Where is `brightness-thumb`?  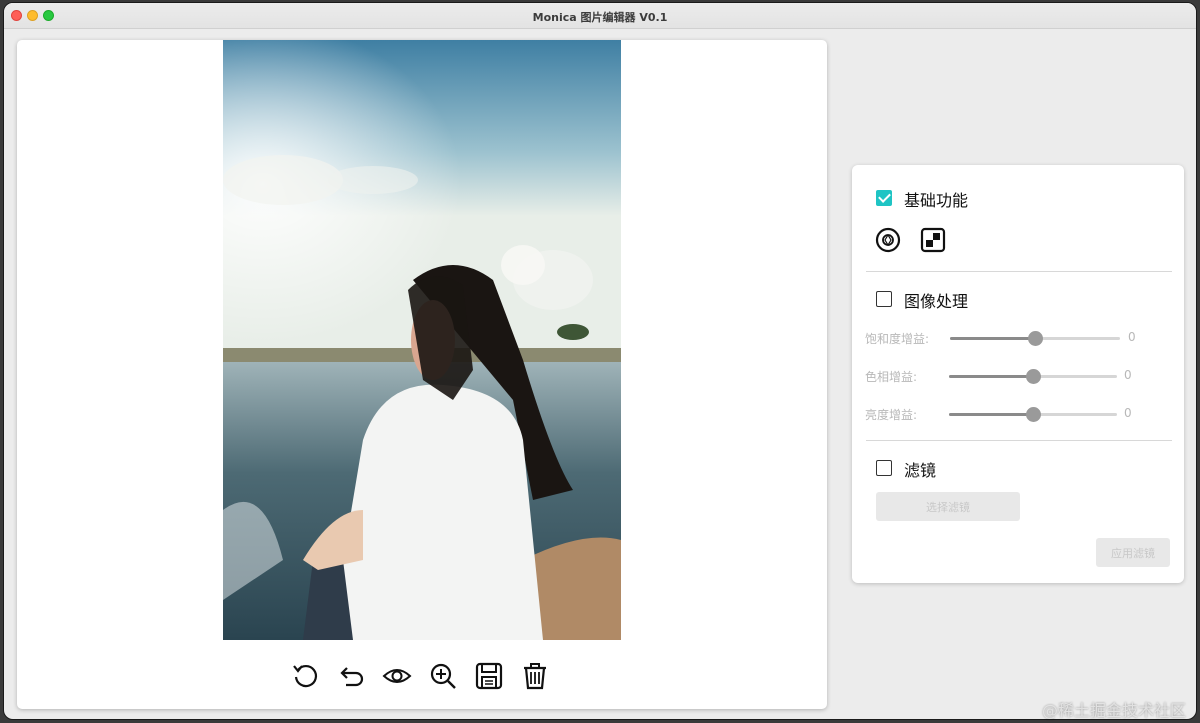
brightness-thumb is located at coordinates (1033, 414).